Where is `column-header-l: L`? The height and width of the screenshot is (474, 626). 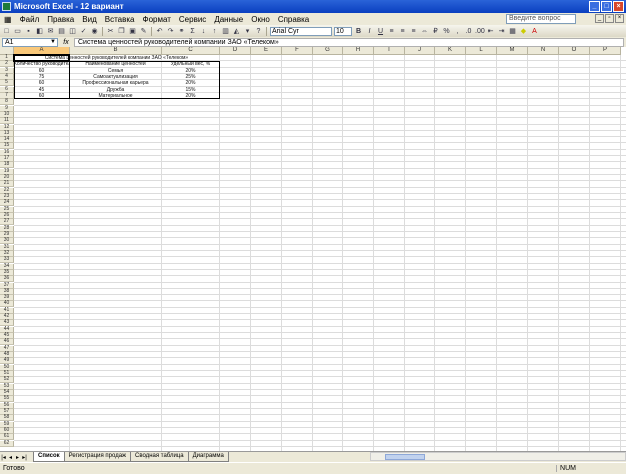
column-header-l: L is located at coordinates (481, 51).